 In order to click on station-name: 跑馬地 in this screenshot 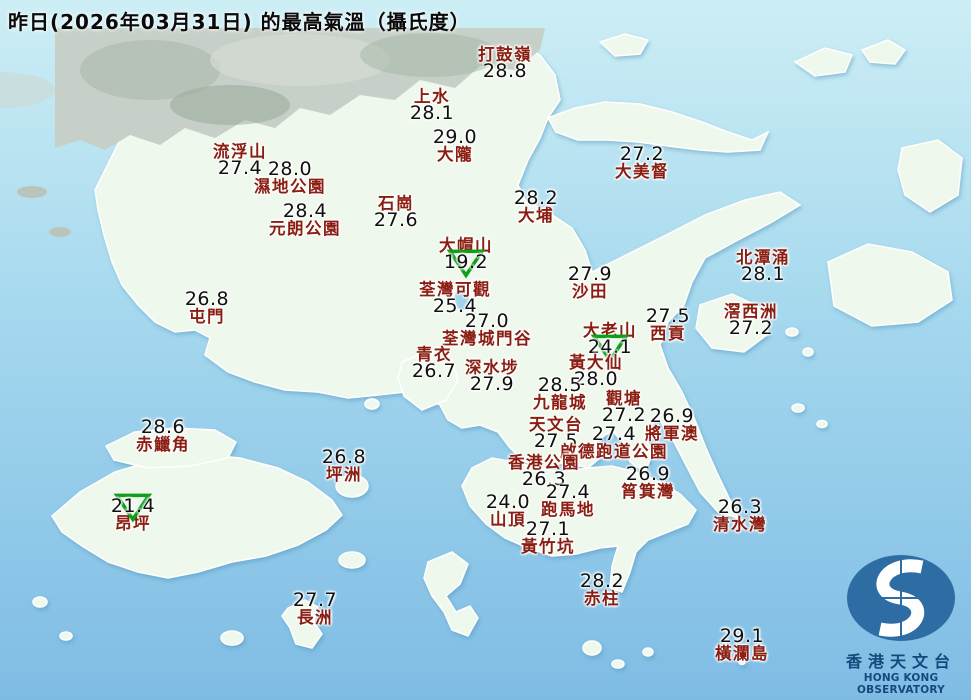, I will do `click(568, 509)`.